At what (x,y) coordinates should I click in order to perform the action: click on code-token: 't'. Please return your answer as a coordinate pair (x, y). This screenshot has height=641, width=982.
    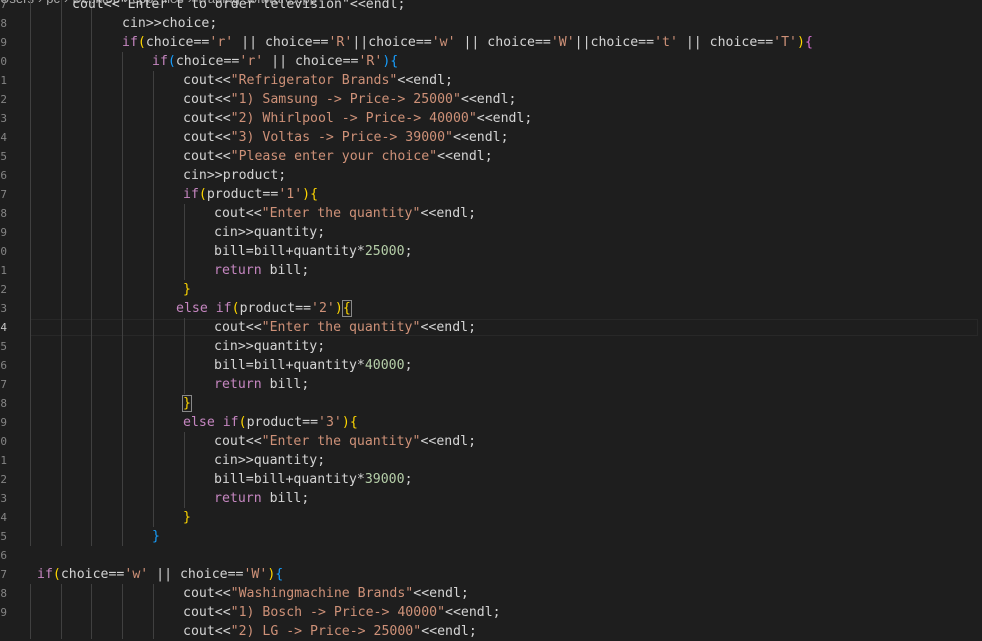
    Looking at the image, I should click on (666, 42).